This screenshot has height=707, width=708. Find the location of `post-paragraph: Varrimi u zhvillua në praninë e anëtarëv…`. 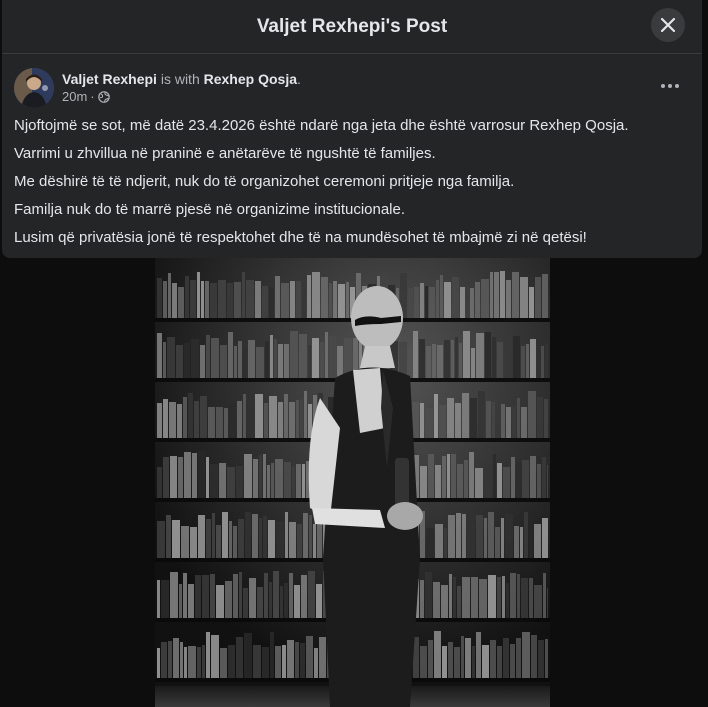

post-paragraph: Varrimi u zhvillua në praninë e anëtarëv… is located at coordinates (225, 153).